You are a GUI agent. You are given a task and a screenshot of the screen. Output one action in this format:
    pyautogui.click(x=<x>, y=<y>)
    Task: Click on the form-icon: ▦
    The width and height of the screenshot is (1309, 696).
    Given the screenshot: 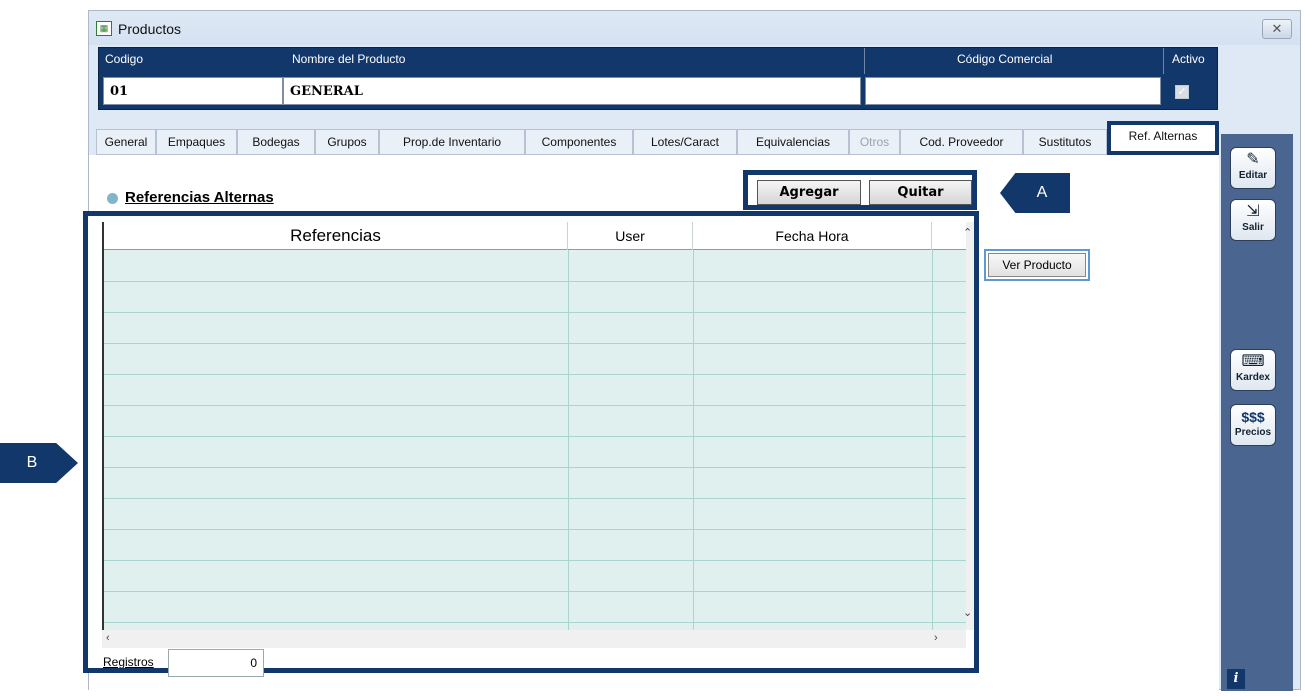 What is the action you would take?
    pyautogui.click(x=104, y=28)
    